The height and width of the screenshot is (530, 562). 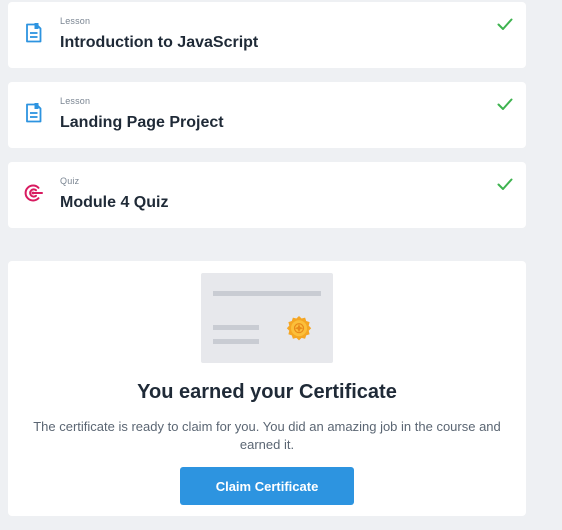 What do you see at coordinates (267, 115) in the screenshot?
I see `lesson-item-landing-page: Lesson Landing Page Project` at bounding box center [267, 115].